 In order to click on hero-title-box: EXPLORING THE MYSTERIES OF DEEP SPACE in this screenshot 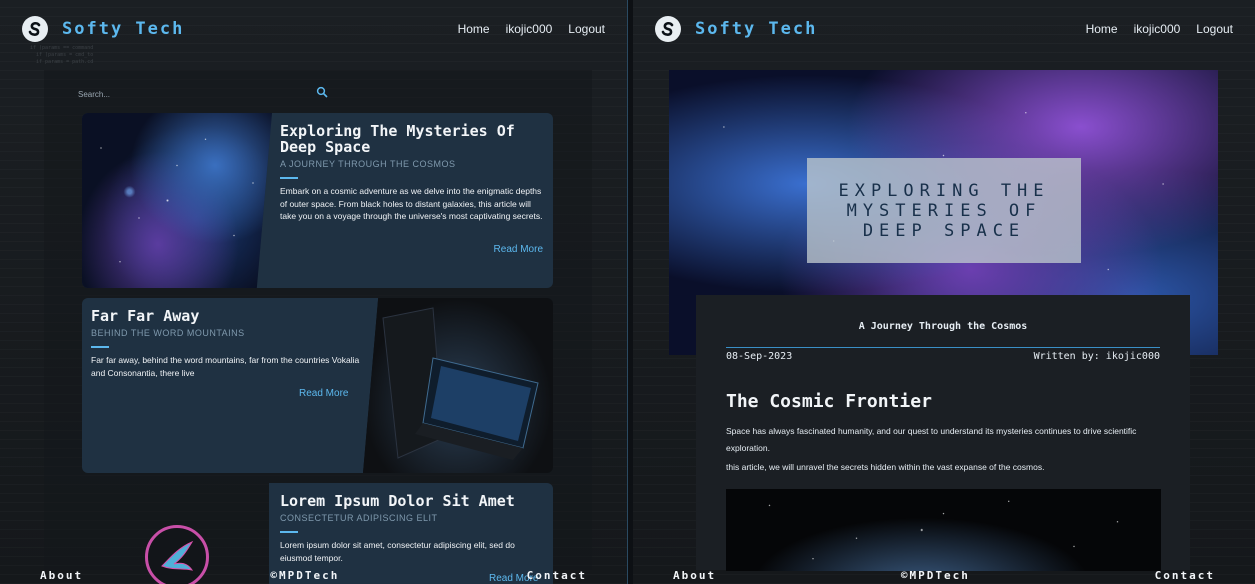, I will do `click(944, 210)`.